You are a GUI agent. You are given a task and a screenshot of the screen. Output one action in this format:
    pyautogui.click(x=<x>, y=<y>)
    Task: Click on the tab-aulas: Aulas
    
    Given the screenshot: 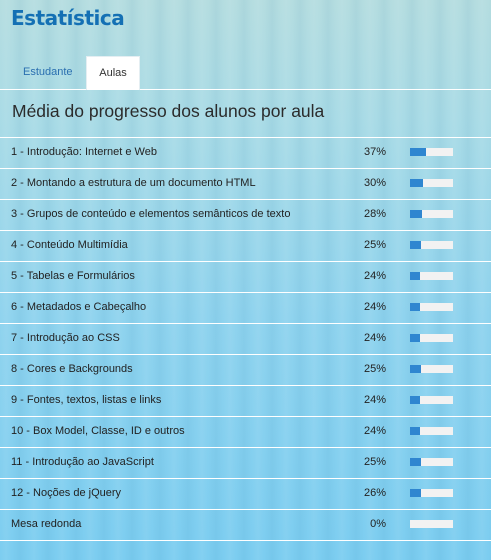 What is the action you would take?
    pyautogui.click(x=113, y=73)
    